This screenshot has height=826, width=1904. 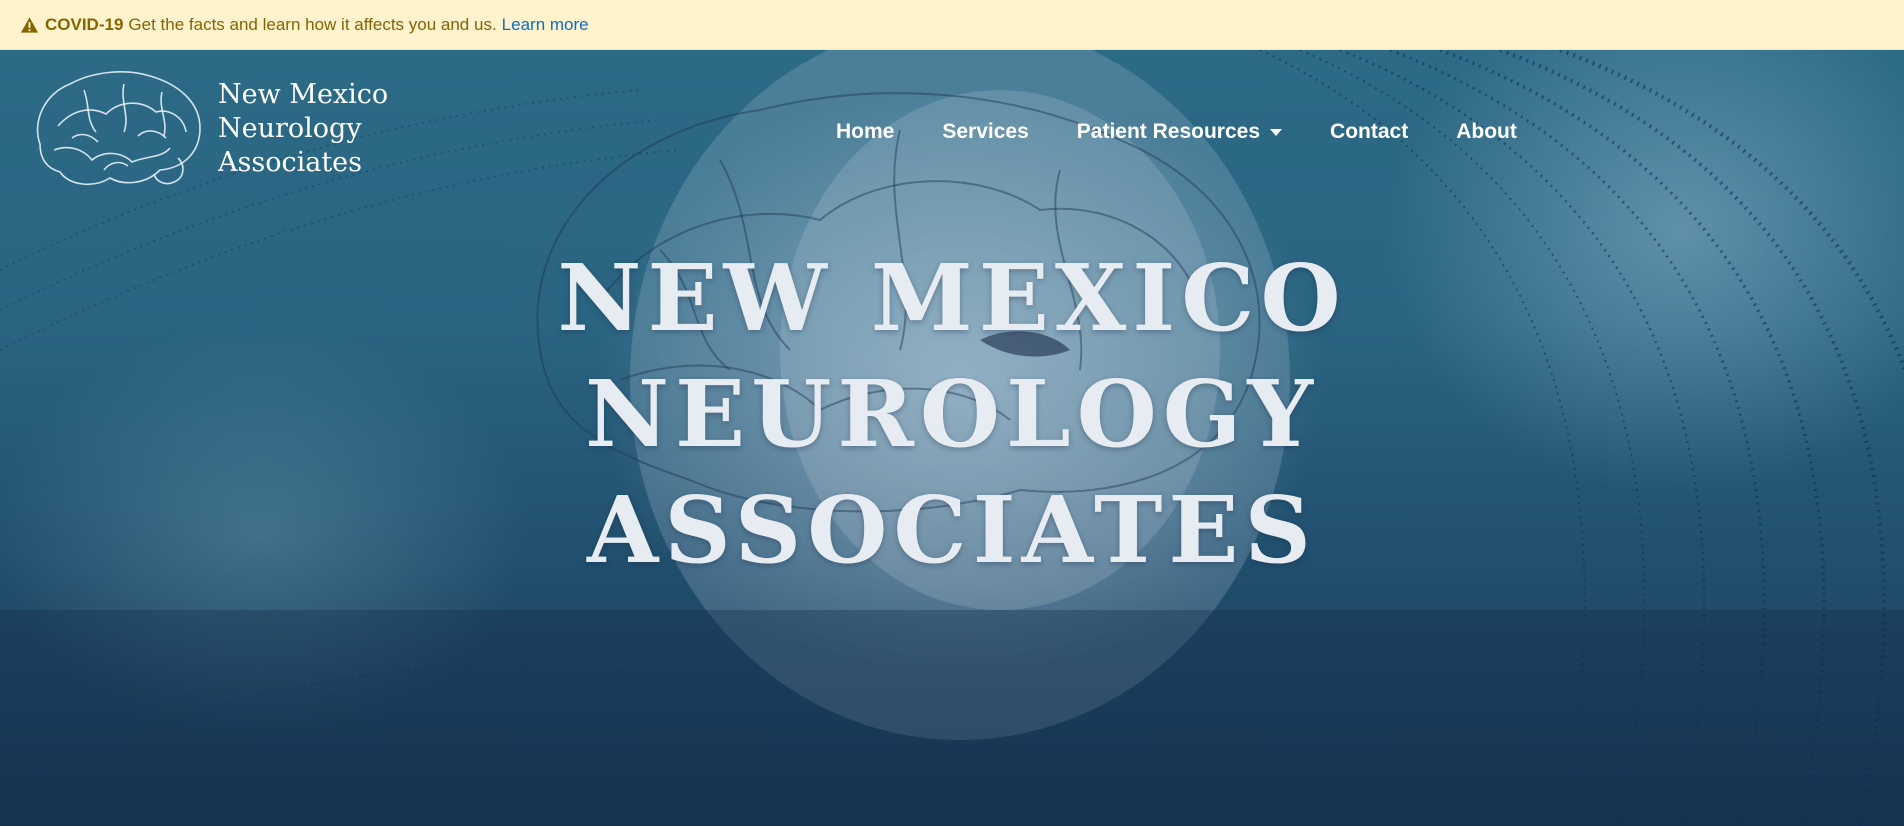 What do you see at coordinates (290, 128) in the screenshot?
I see `brand-line-2: Neurology` at bounding box center [290, 128].